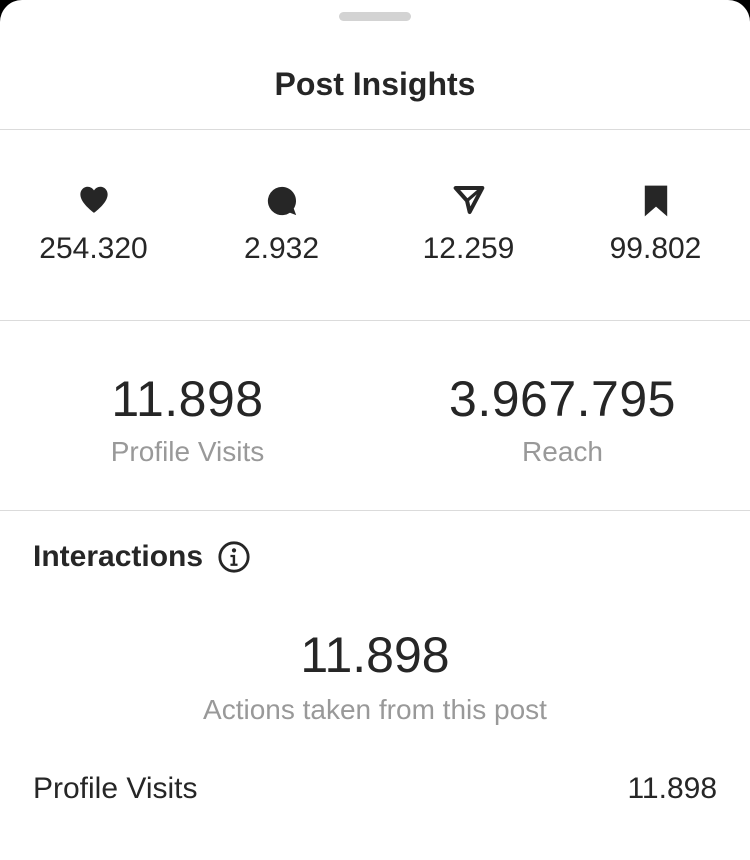 The width and height of the screenshot is (750, 860). Describe the element at coordinates (375, 709) in the screenshot. I see `interactions-subtitle: Actions taken from this post` at that location.